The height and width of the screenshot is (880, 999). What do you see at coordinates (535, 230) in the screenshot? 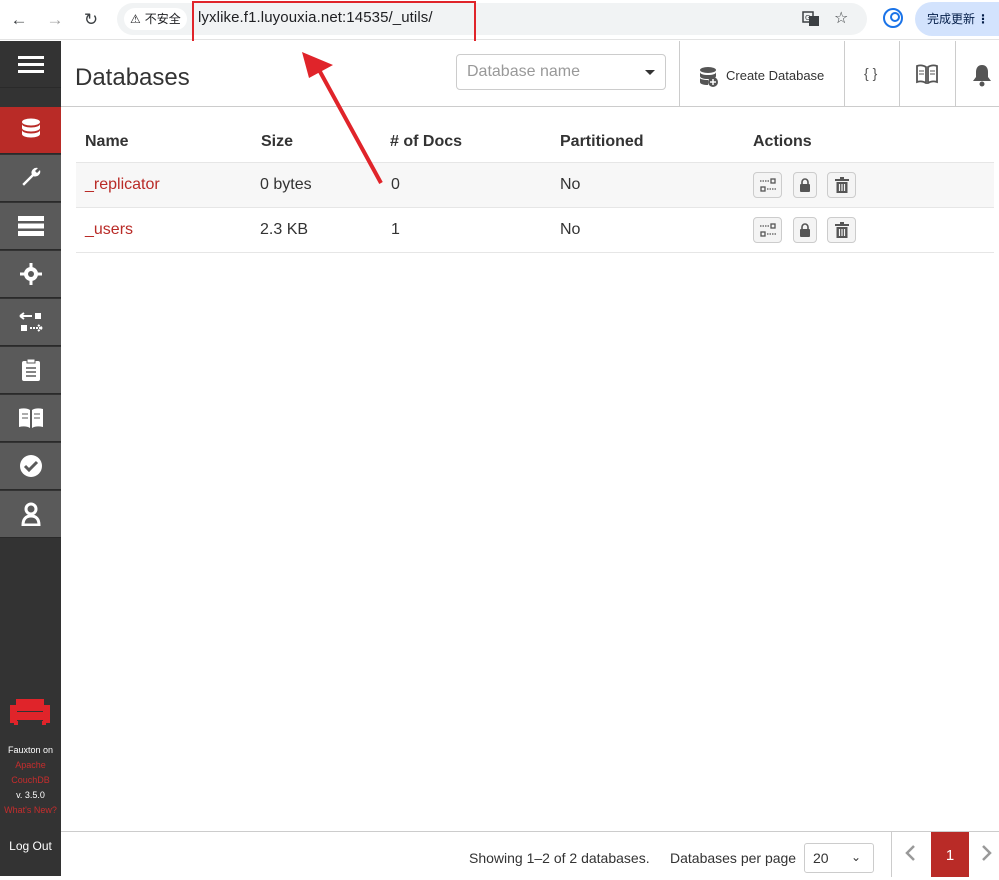
I see `table-row: _users 2.3 KB 1 No` at bounding box center [535, 230].